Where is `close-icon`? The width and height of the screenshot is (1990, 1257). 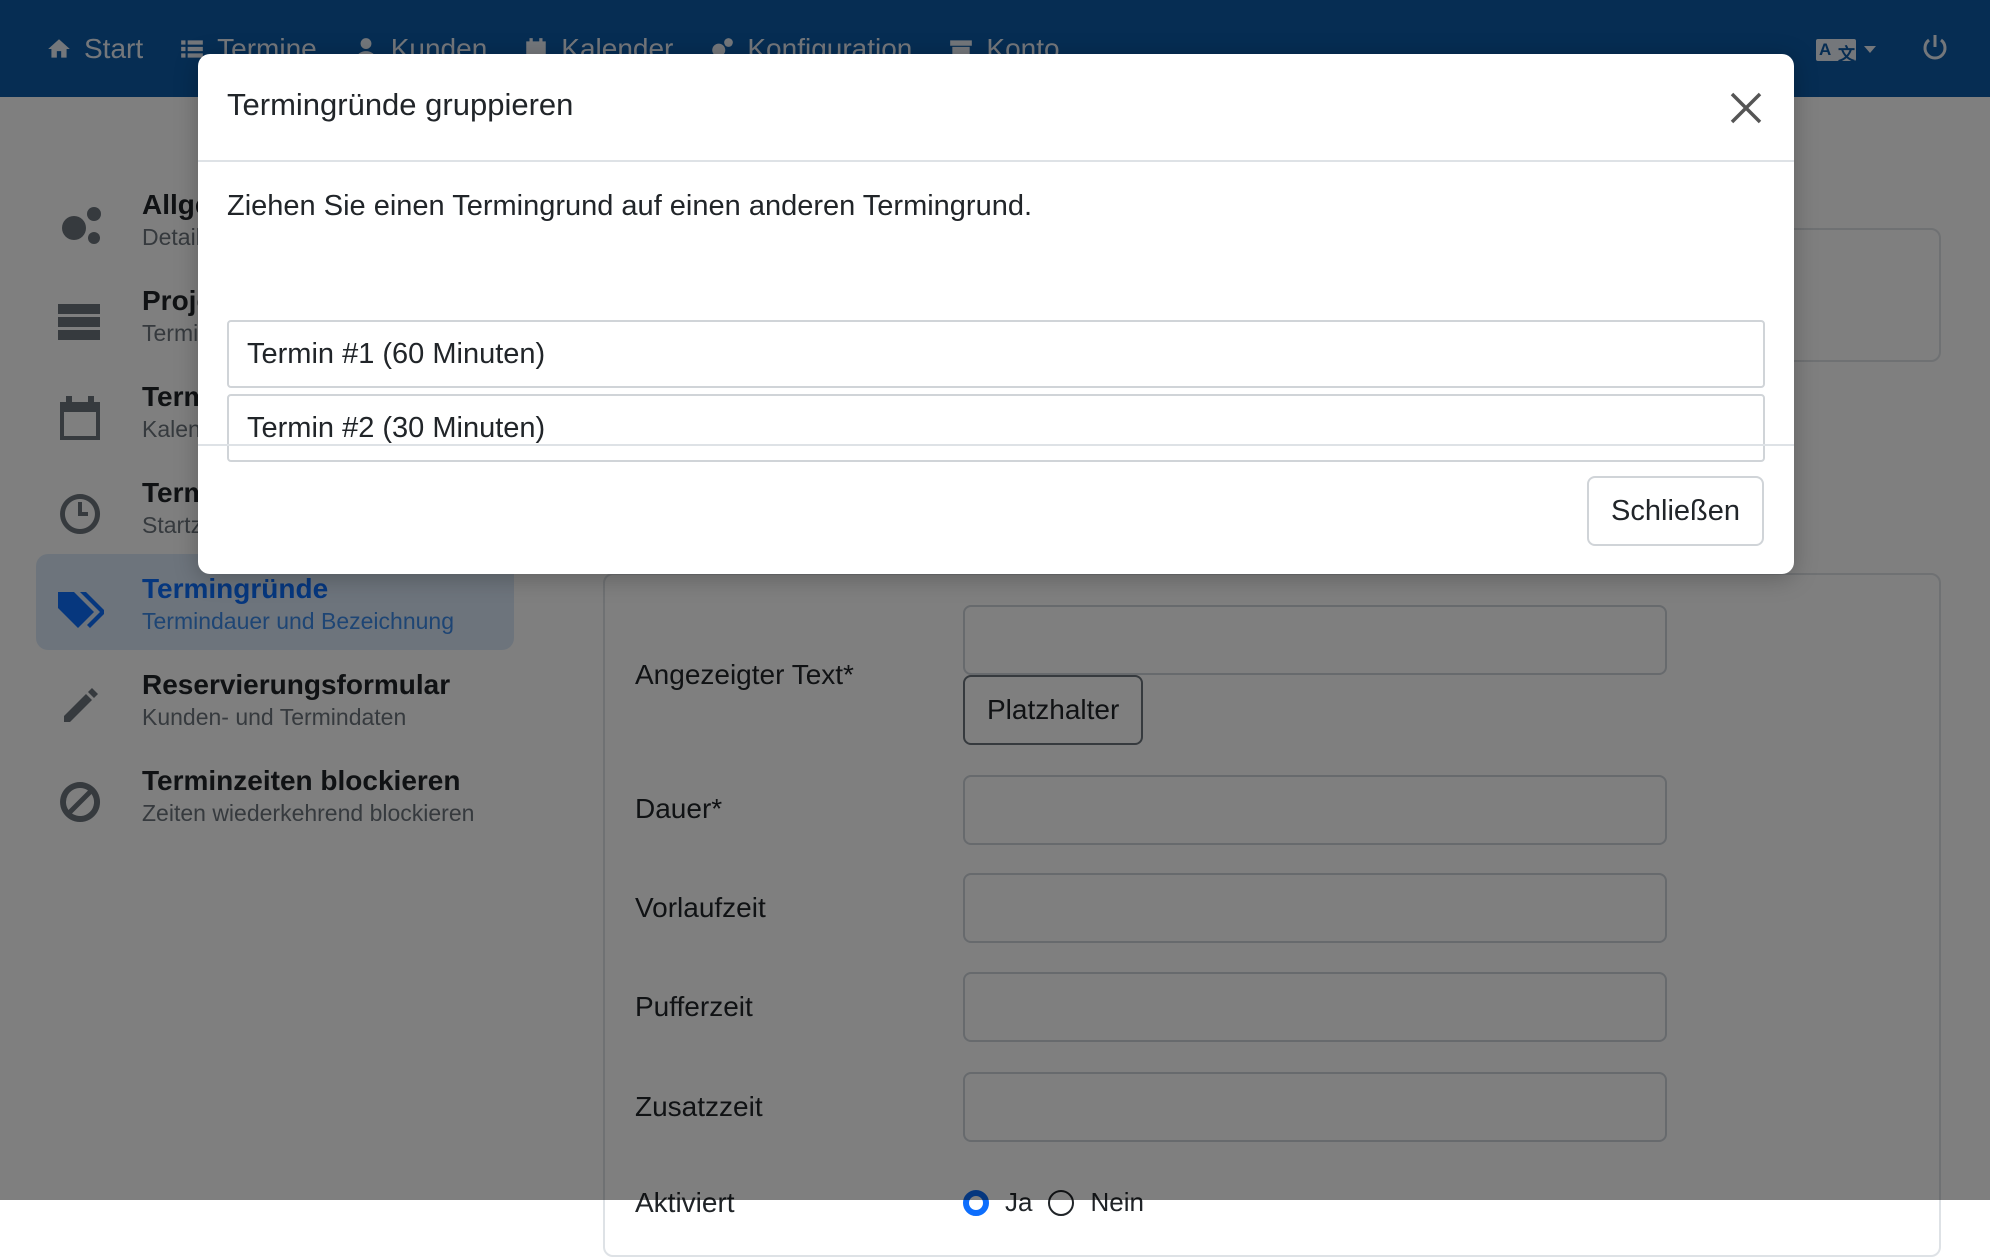 close-icon is located at coordinates (1746, 108).